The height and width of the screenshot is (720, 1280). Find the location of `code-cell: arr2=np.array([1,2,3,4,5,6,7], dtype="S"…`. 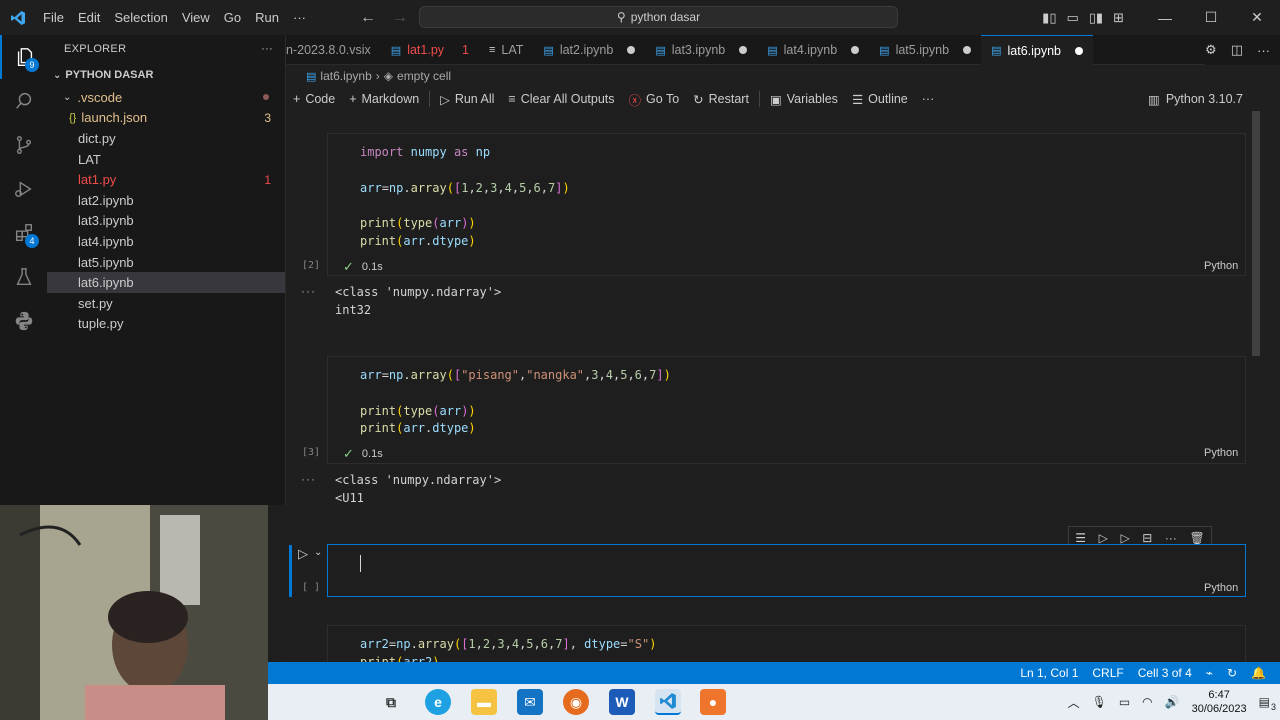

code-cell: arr2=np.array([1,2,3,4,5,6,7], dtype="S"… is located at coordinates (786, 643).